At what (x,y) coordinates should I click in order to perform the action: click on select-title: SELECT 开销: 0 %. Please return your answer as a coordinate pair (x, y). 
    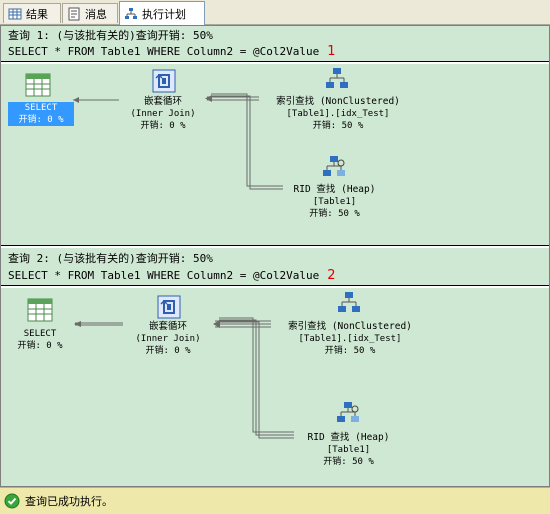
    Looking at the image, I should click on (41, 114).